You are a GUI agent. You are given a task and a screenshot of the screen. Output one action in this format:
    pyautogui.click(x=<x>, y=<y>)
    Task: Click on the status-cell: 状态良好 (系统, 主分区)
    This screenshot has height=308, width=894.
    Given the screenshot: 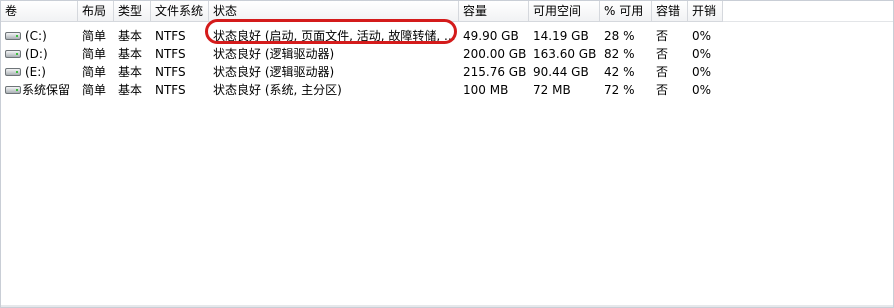 What is the action you would take?
    pyautogui.click(x=277, y=90)
    